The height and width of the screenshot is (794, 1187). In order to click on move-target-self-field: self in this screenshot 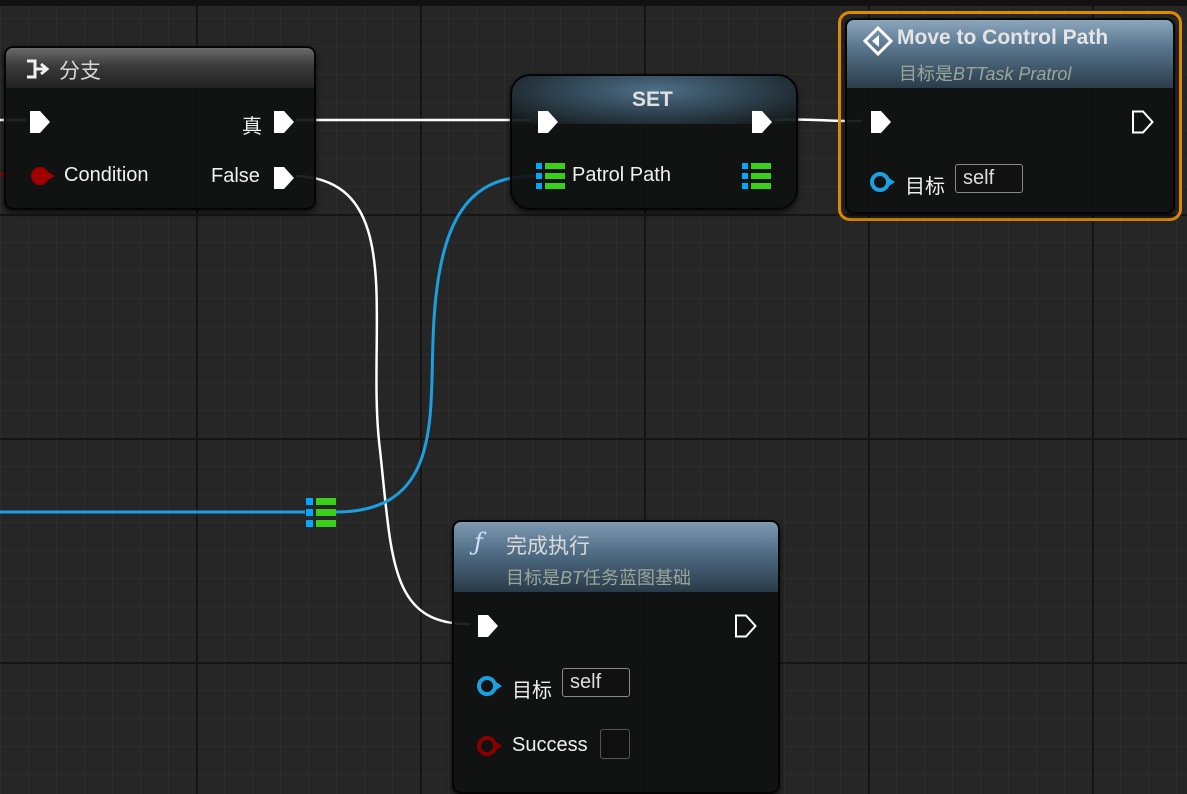, I will do `click(989, 178)`.